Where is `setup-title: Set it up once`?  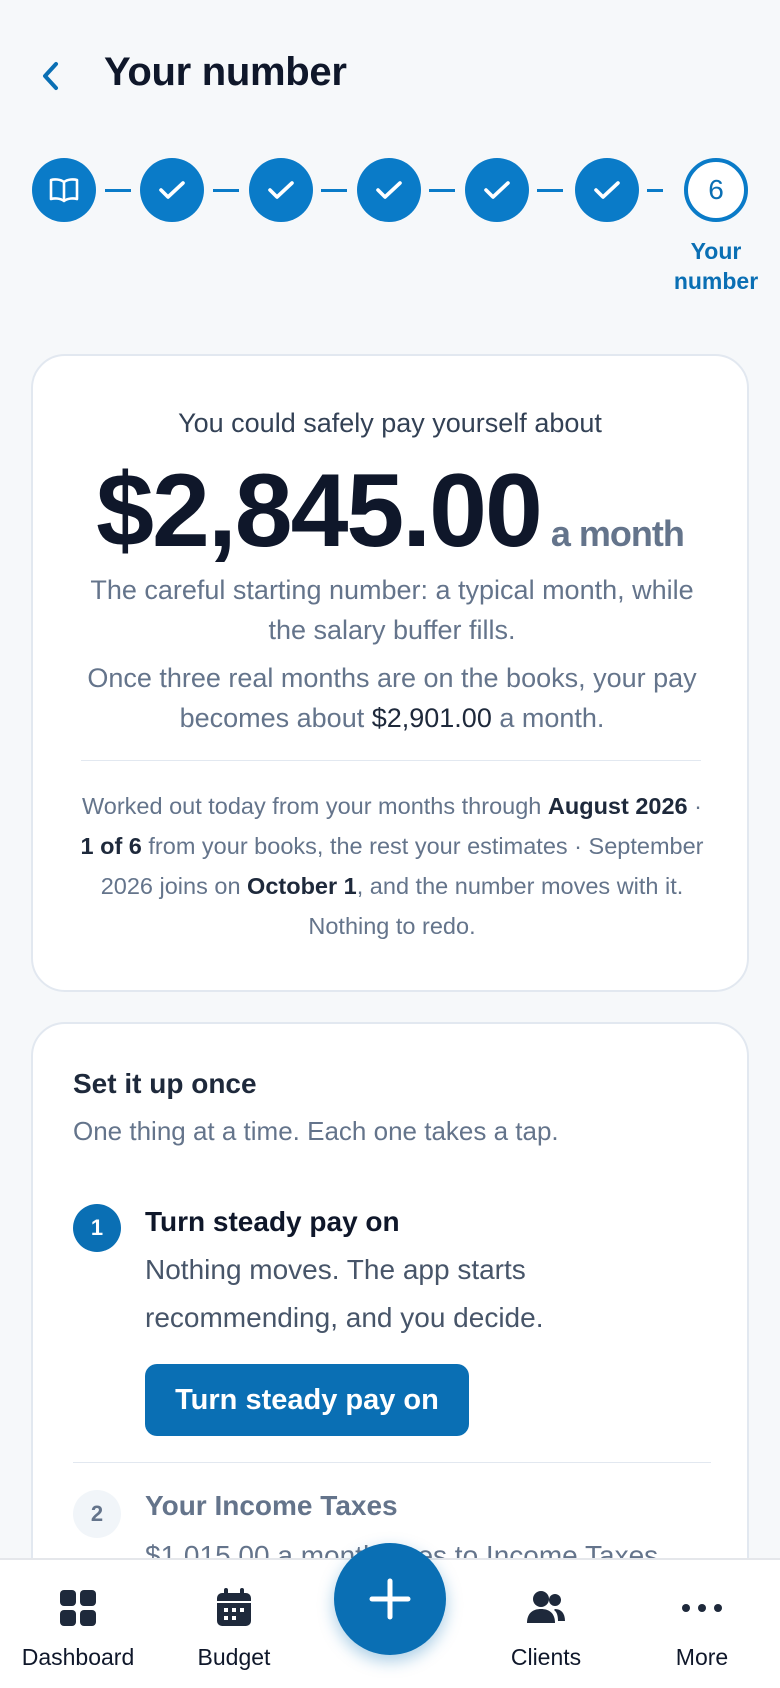
setup-title: Set it up once is located at coordinates (165, 1083).